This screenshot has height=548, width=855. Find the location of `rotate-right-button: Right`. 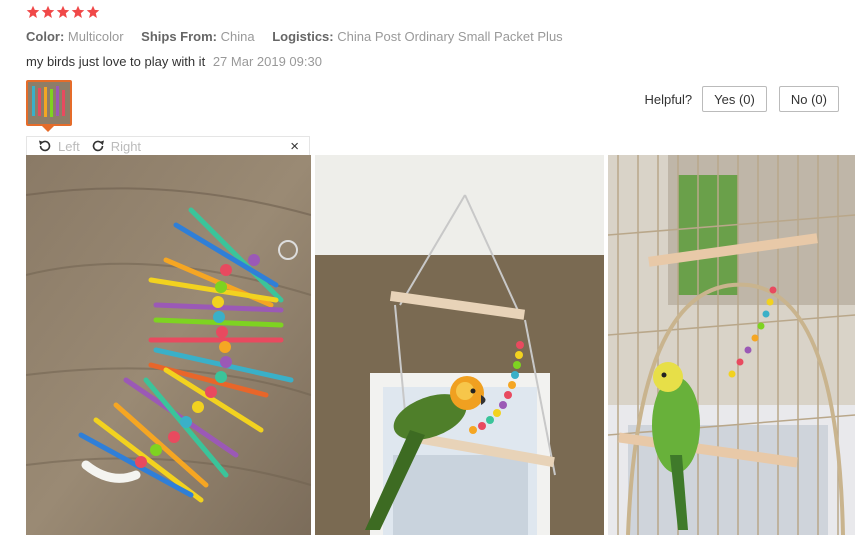

rotate-right-button: Right is located at coordinates (115, 146).